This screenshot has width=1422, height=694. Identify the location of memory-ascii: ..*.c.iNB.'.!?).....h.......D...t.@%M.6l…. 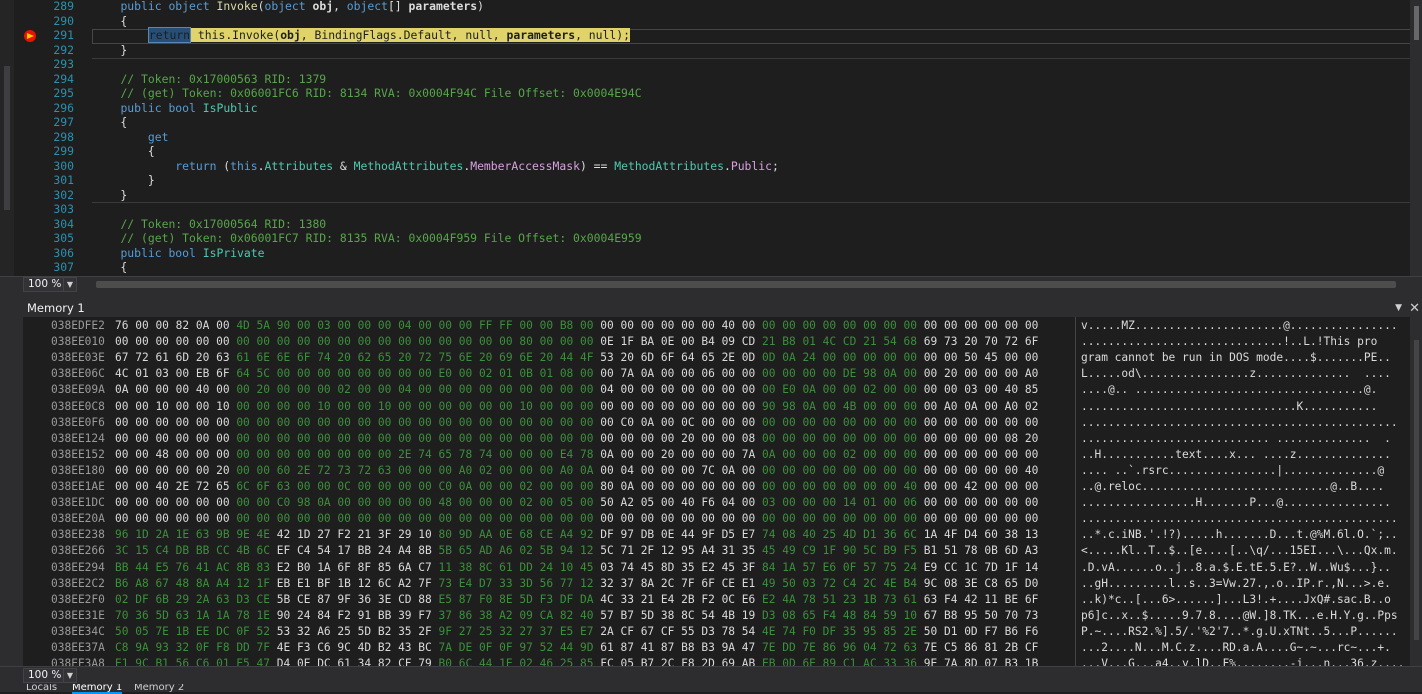
(1239, 535).